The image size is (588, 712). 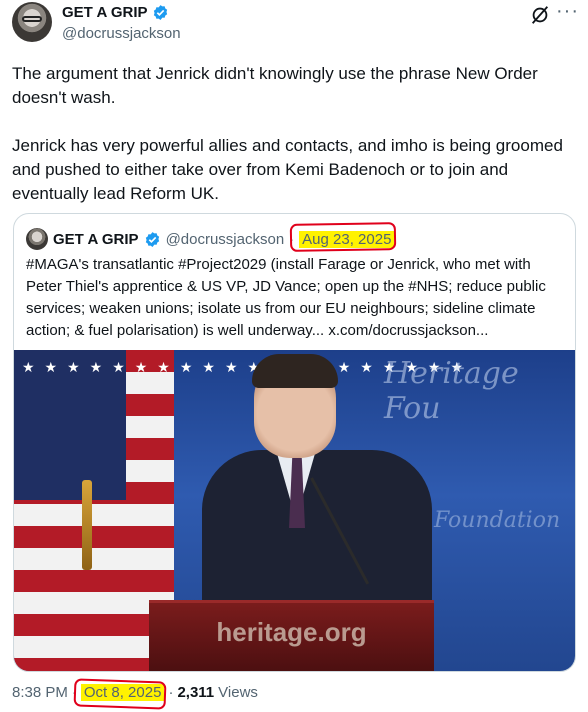 I want to click on author-display-name: GET A GRIP, so click(x=105, y=12).